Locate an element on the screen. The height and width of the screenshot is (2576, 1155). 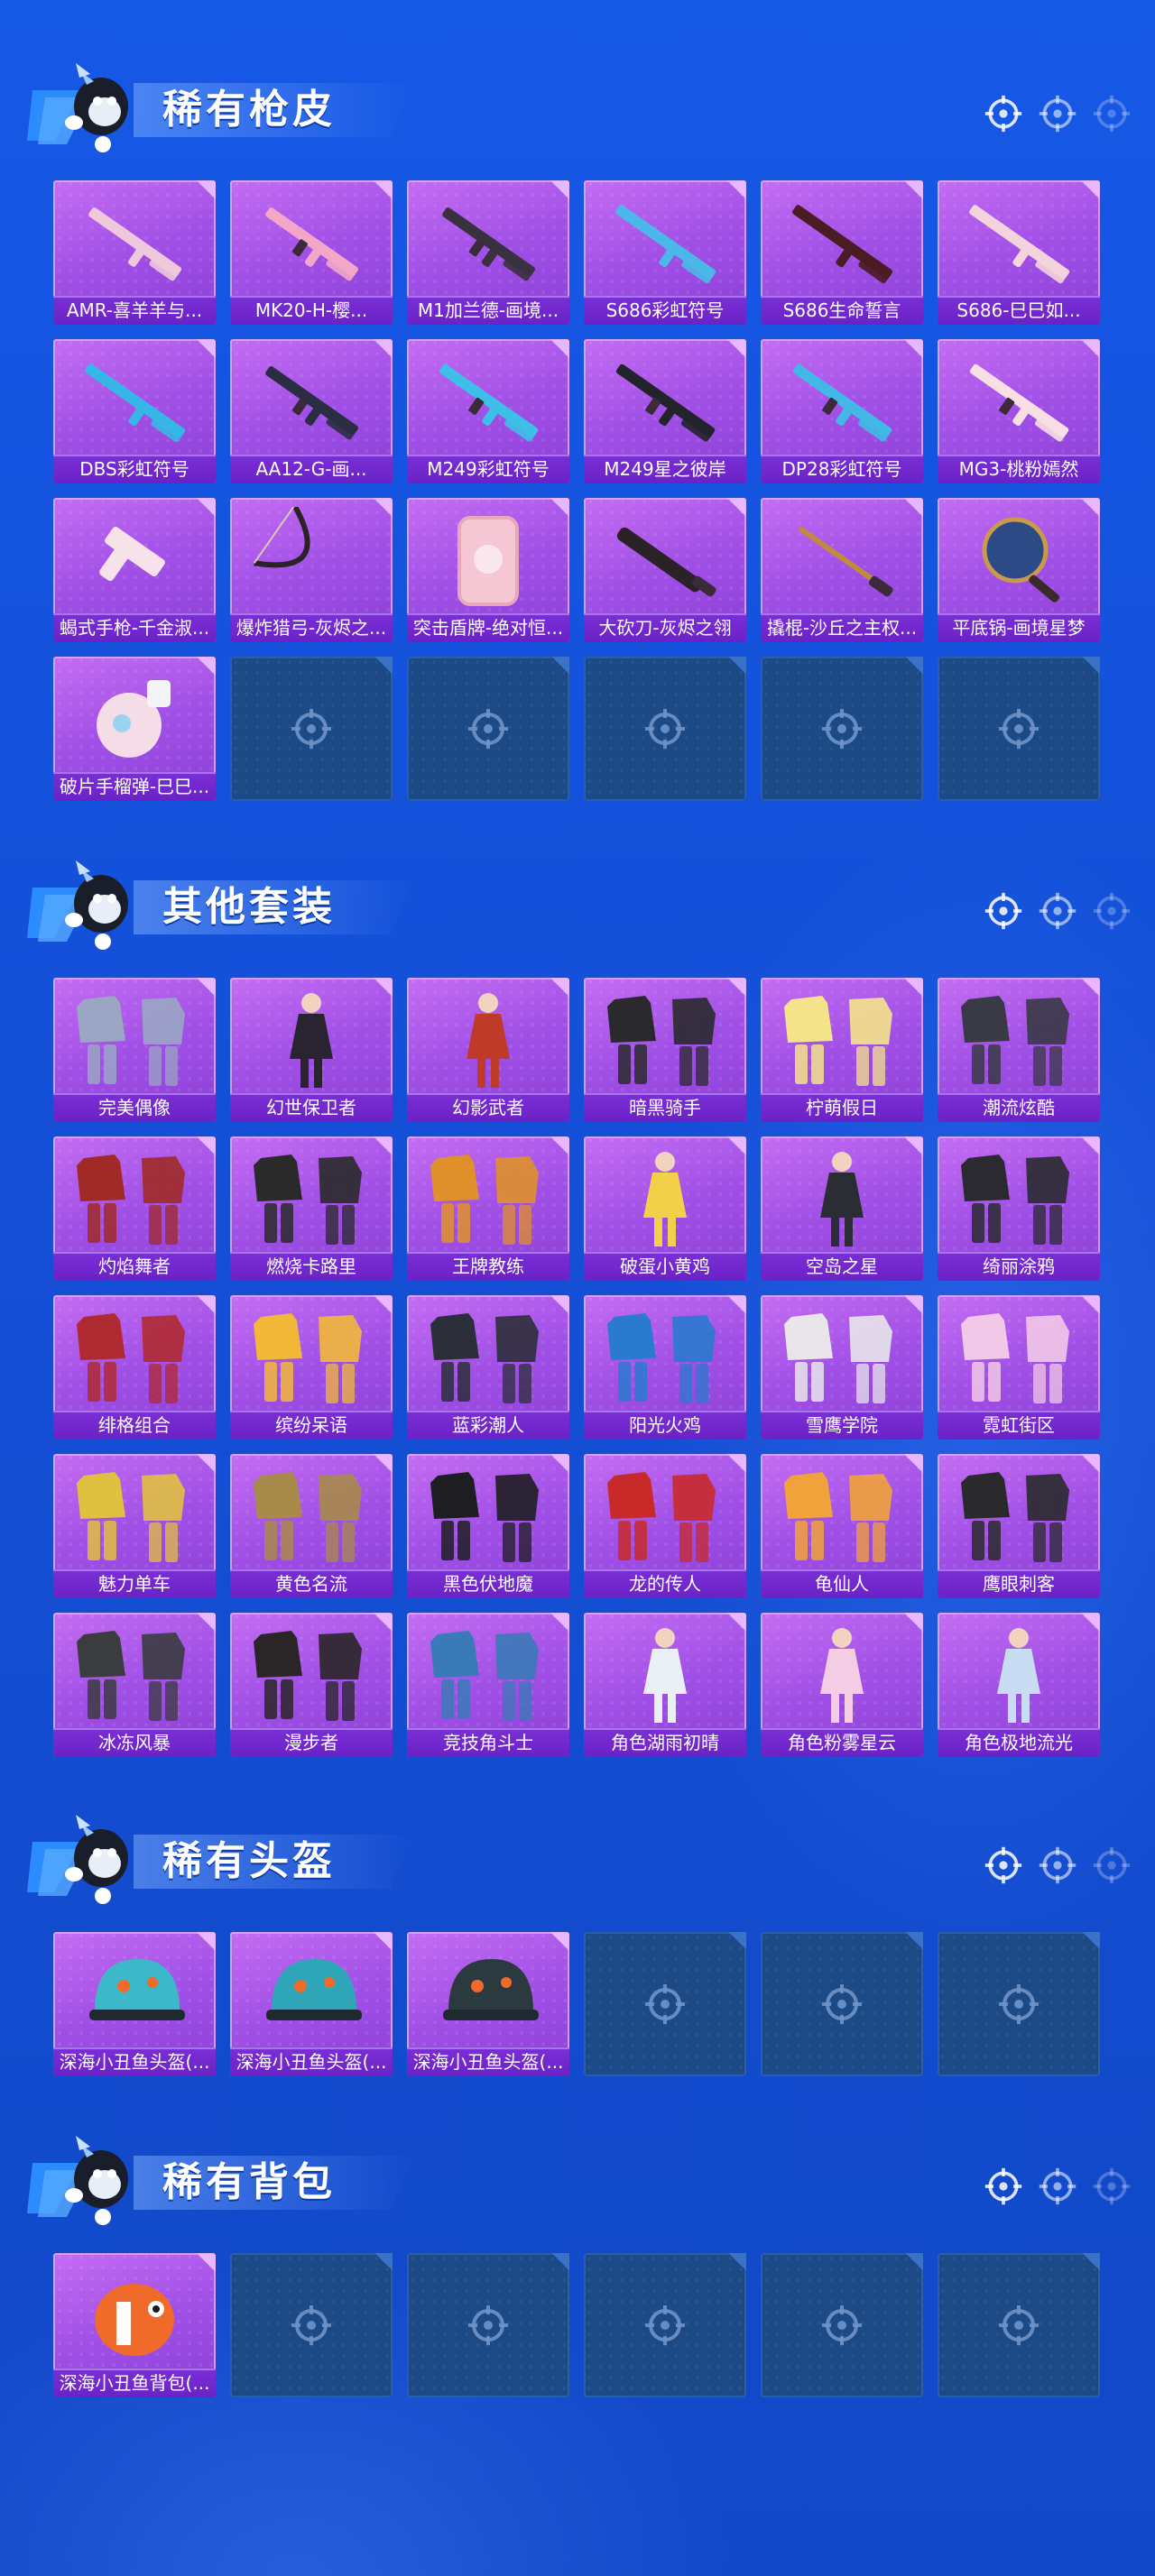
item-card: MG3-桃粉嫣然 is located at coordinates (1019, 411).